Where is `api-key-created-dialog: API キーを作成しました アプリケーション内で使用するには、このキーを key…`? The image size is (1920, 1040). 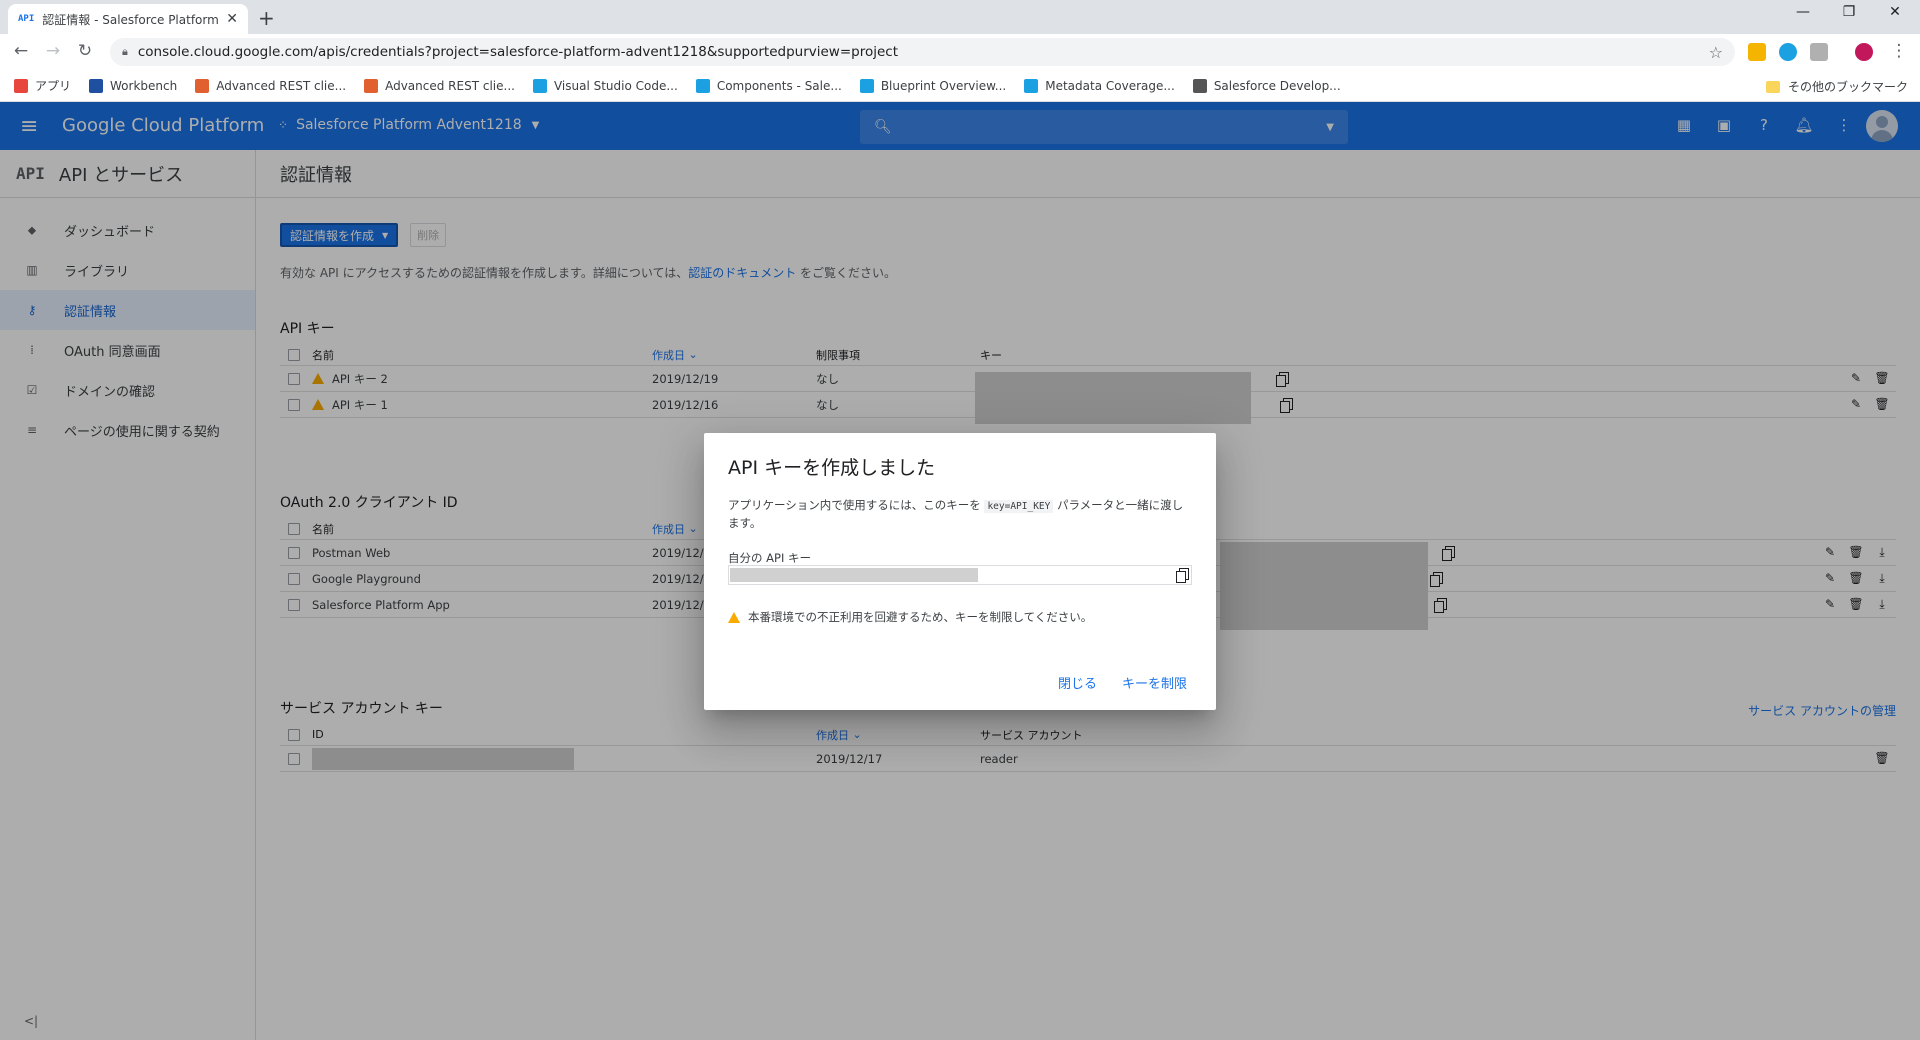
api-key-created-dialog: API キーを作成しました アプリケーション内で使用するには、このキーを key… is located at coordinates (960, 571).